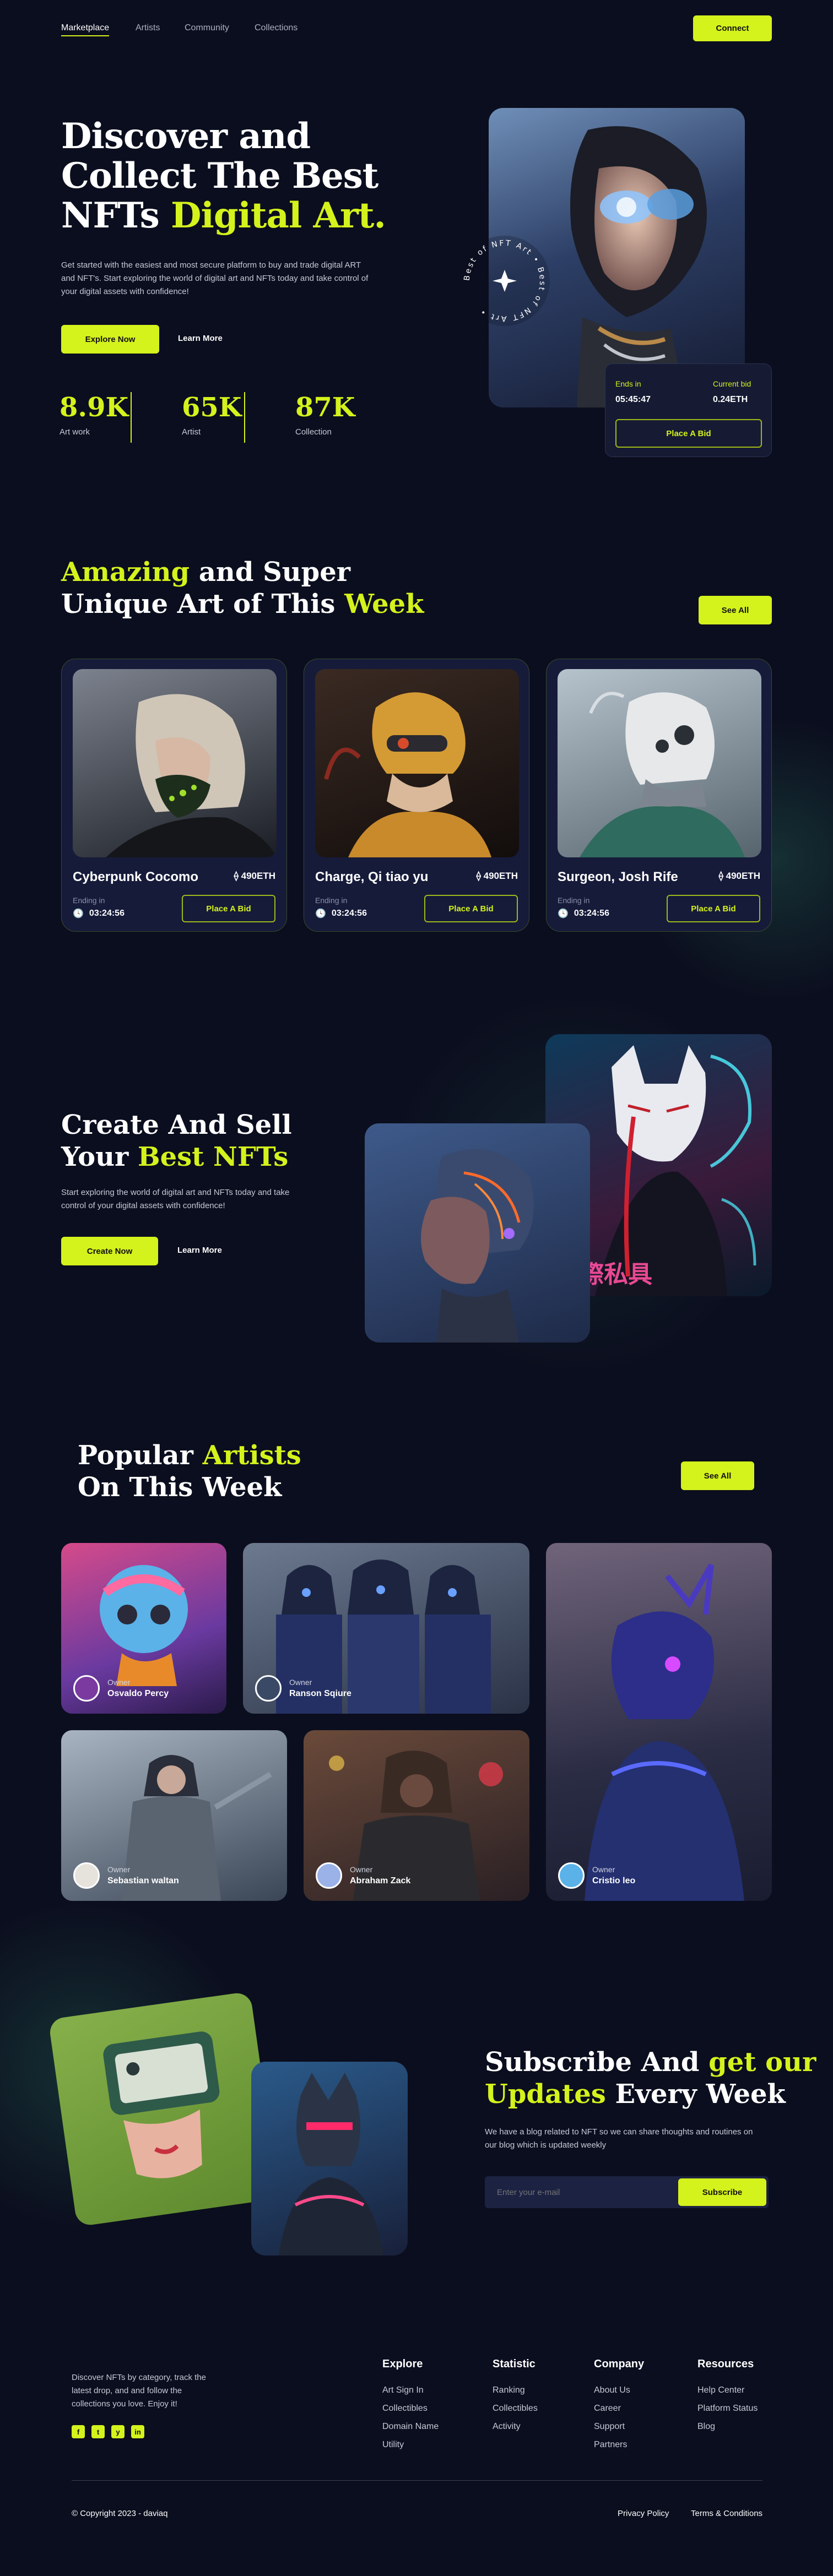 The image size is (833, 2576). I want to click on copyright: © Copyright 2023 - daviaq, so click(120, 2513).